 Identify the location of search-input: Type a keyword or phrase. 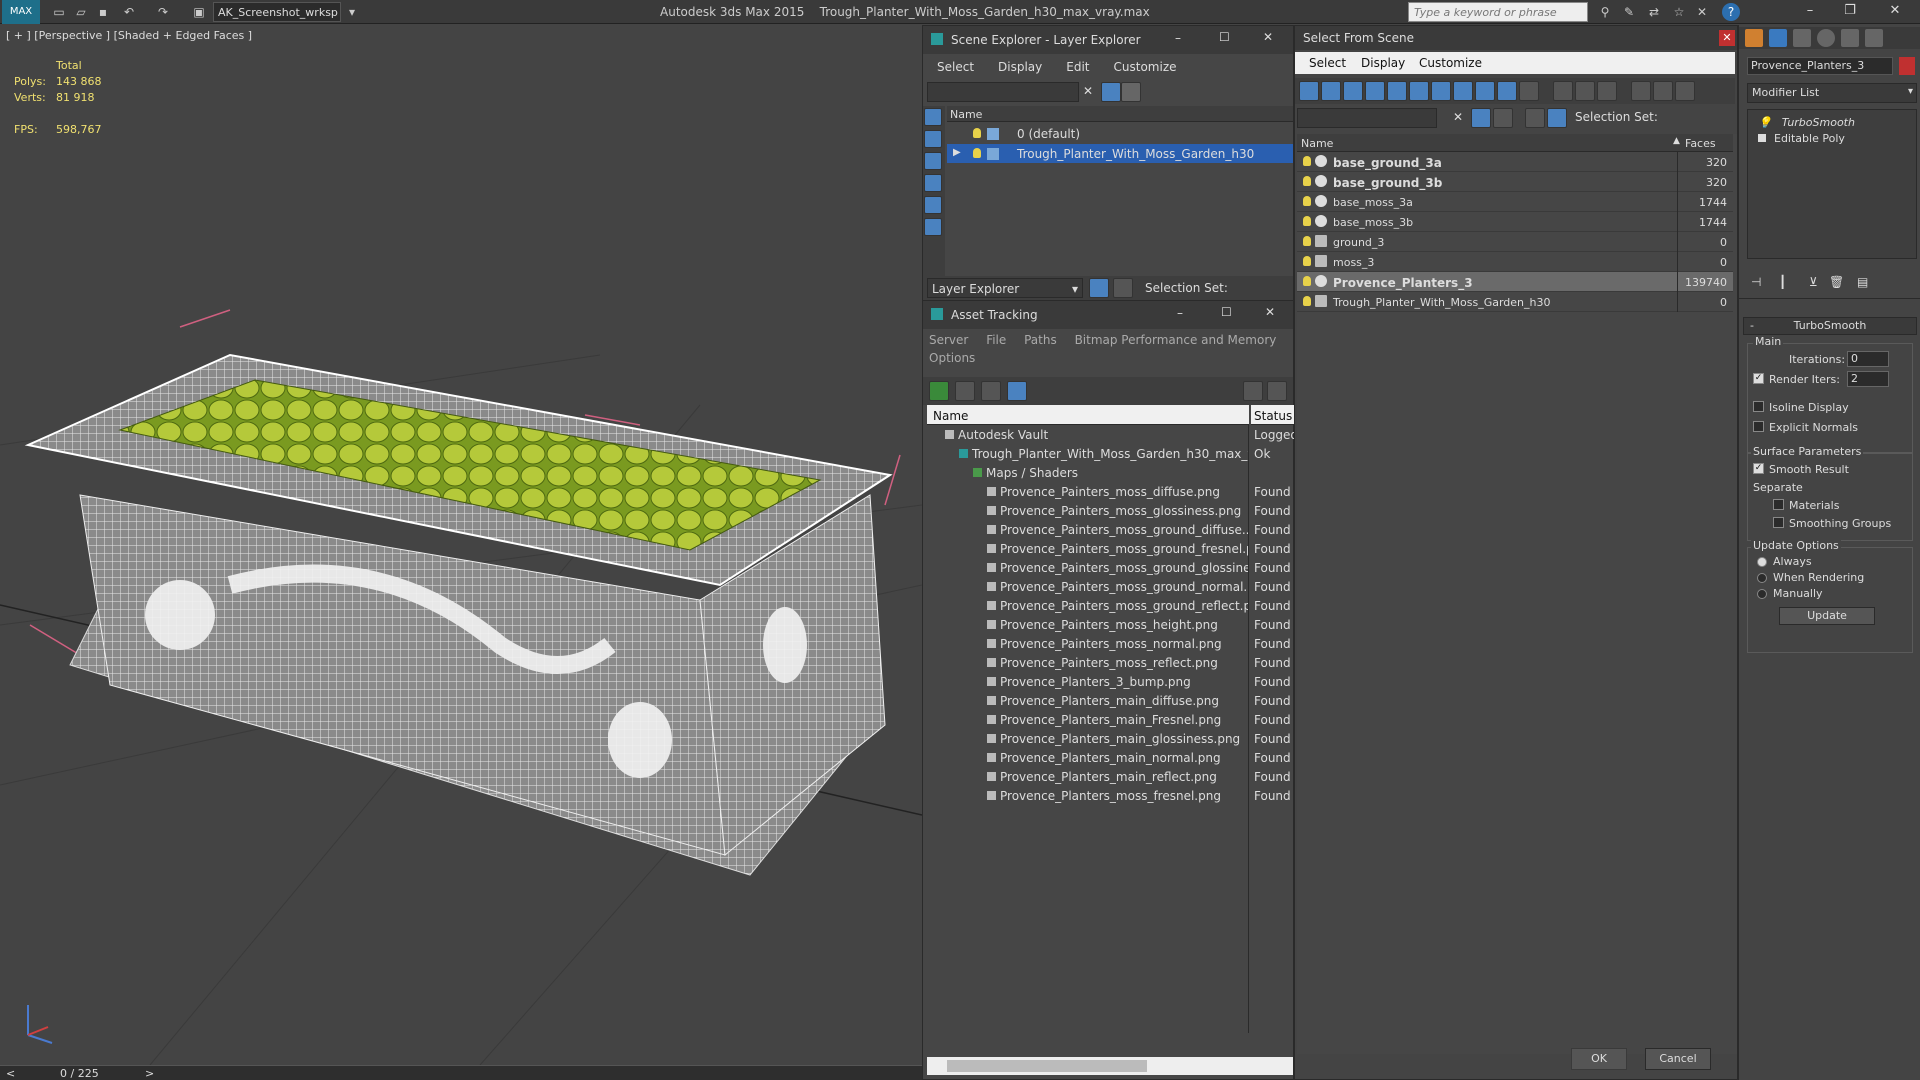
(1498, 12).